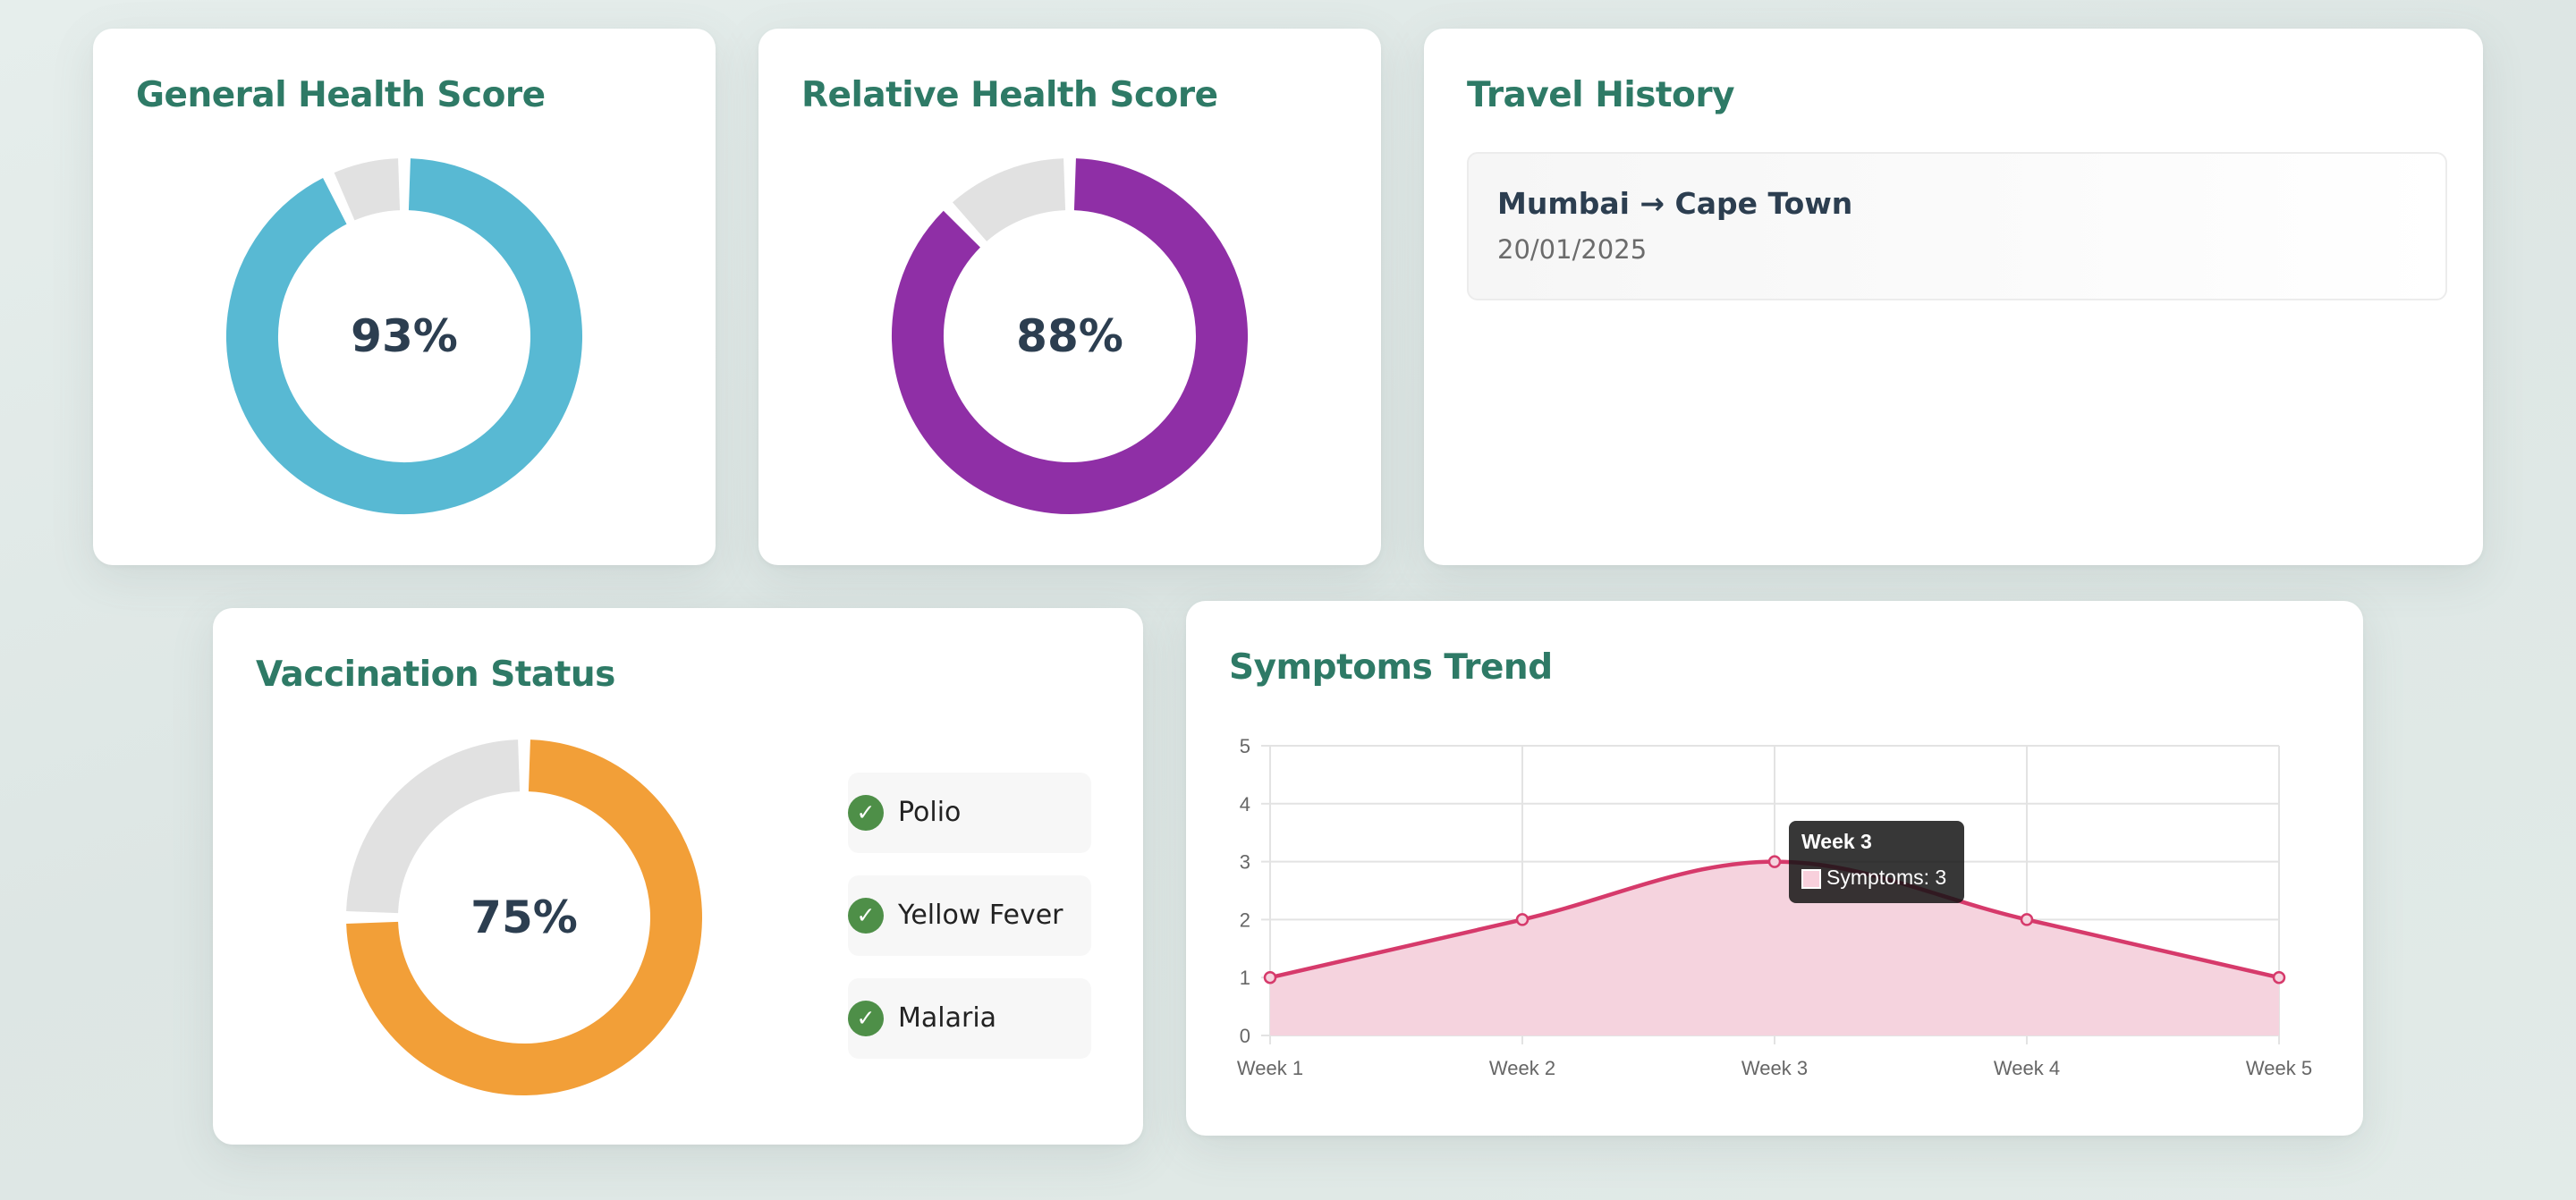 The height and width of the screenshot is (1200, 2576). I want to click on vaccine-item-yellow-fever: ✓ Yellow Fever, so click(969, 916).